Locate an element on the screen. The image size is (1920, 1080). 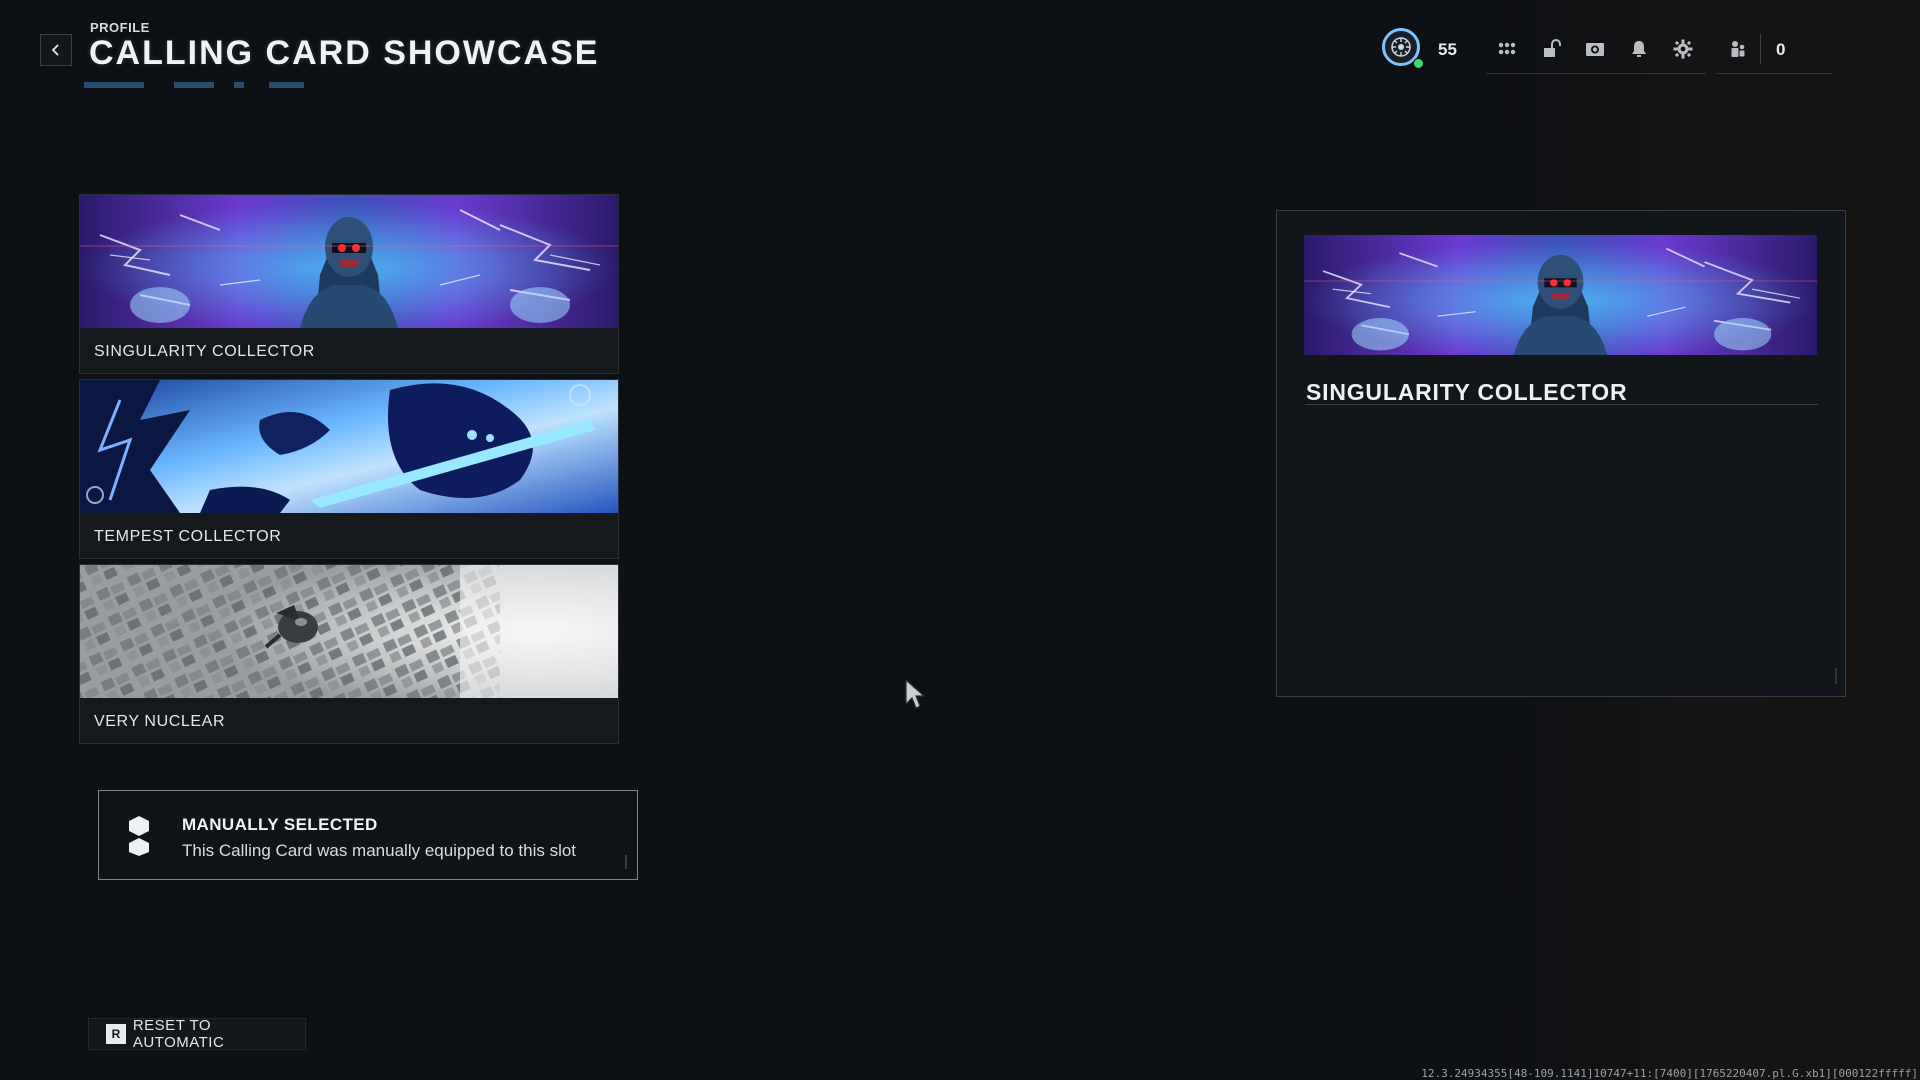
chevron-left-icon is located at coordinates (55, 50).